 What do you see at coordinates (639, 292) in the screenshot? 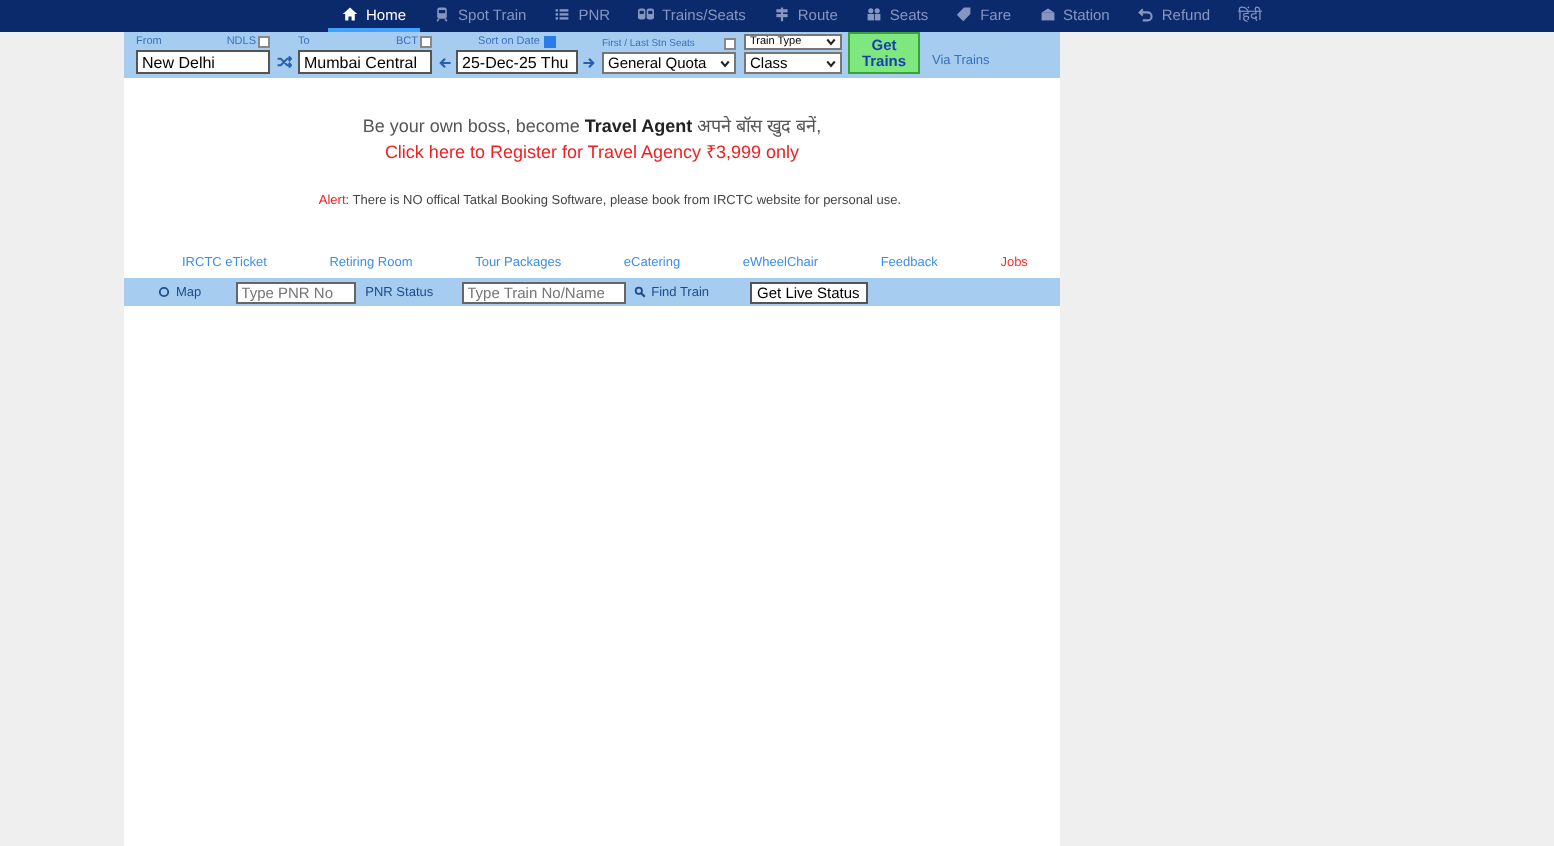
I see `search-icon` at bounding box center [639, 292].